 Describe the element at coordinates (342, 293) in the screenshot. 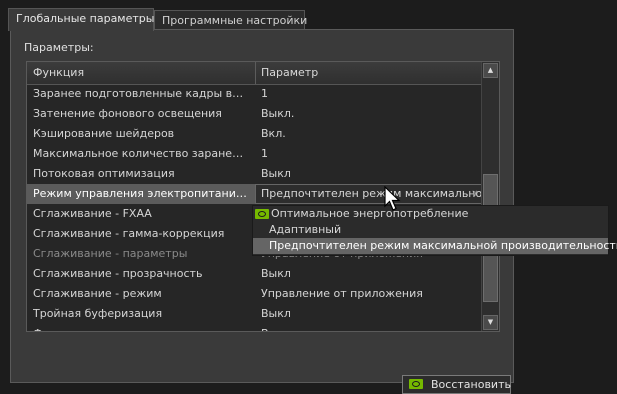

I see `row-value: Управление от приложения` at that location.